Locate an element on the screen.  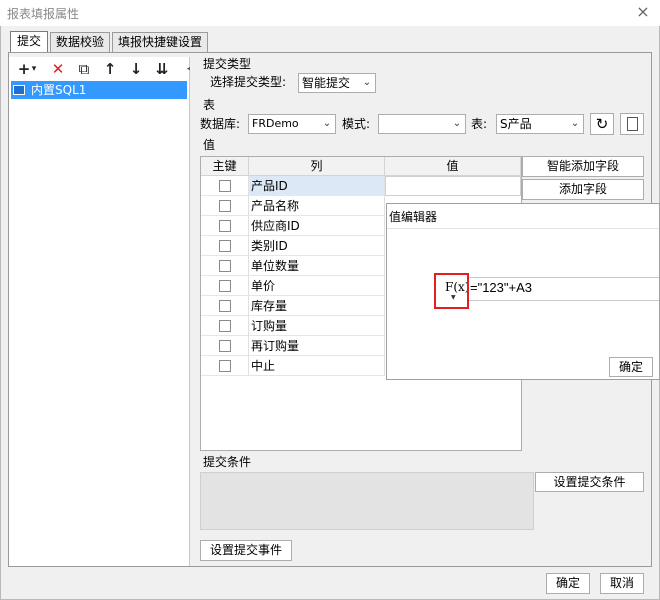
column-name: 产品名称 is located at coordinates (275, 206).